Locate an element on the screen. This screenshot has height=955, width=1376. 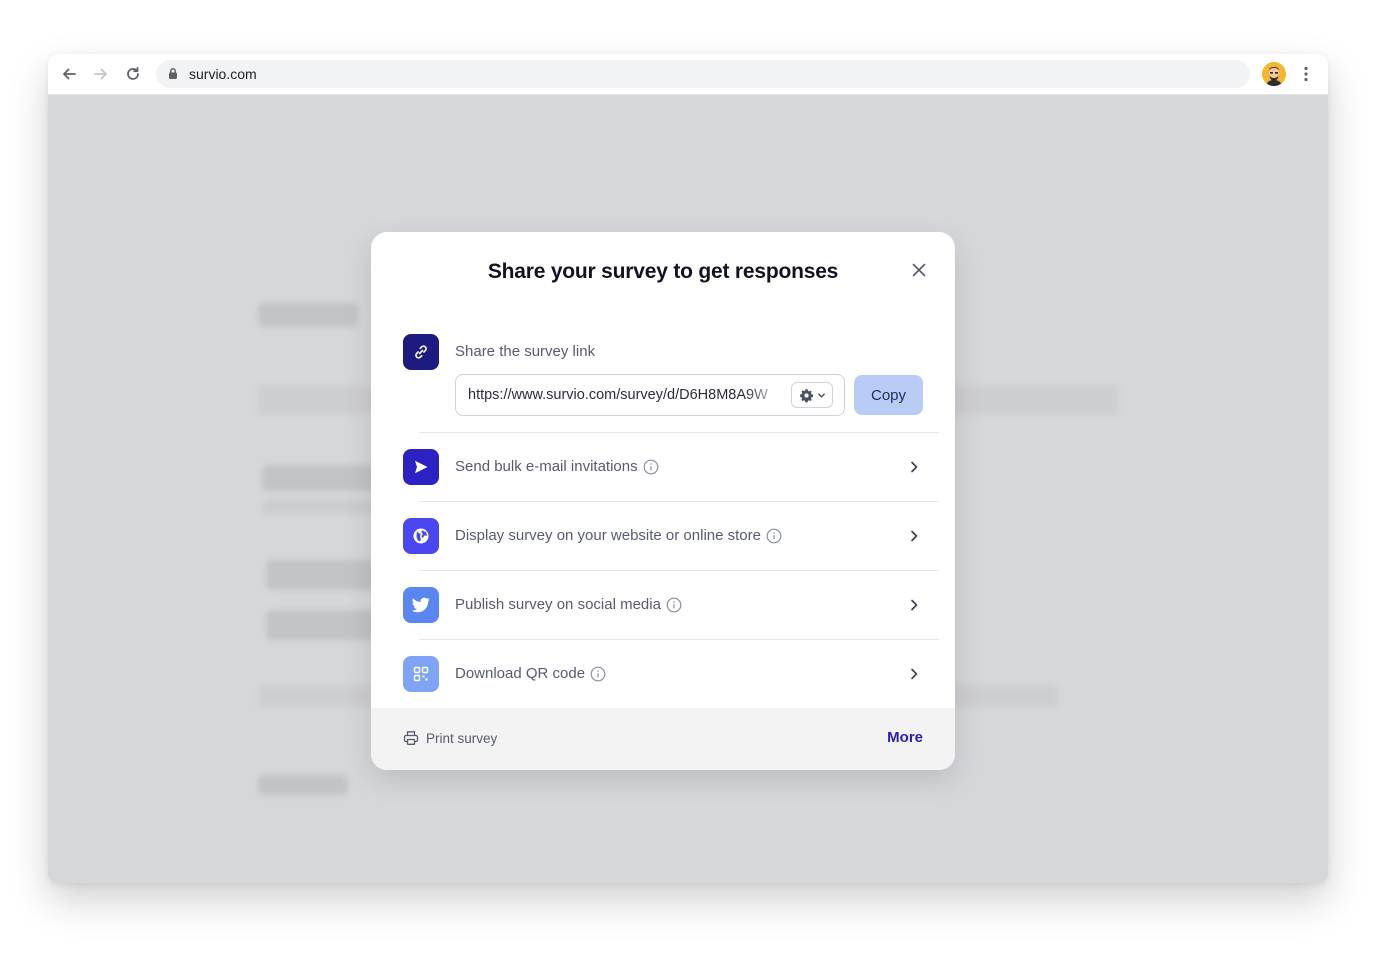
chevron-down-icon is located at coordinates (821, 395).